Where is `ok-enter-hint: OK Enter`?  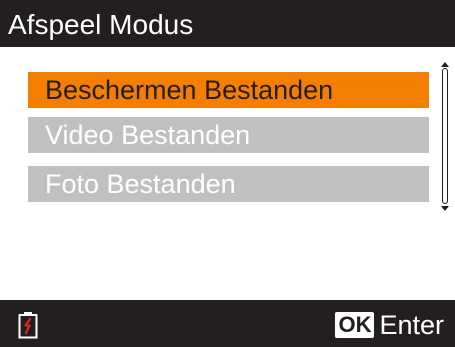
ok-enter-hint: OK Enter is located at coordinates (389, 324).